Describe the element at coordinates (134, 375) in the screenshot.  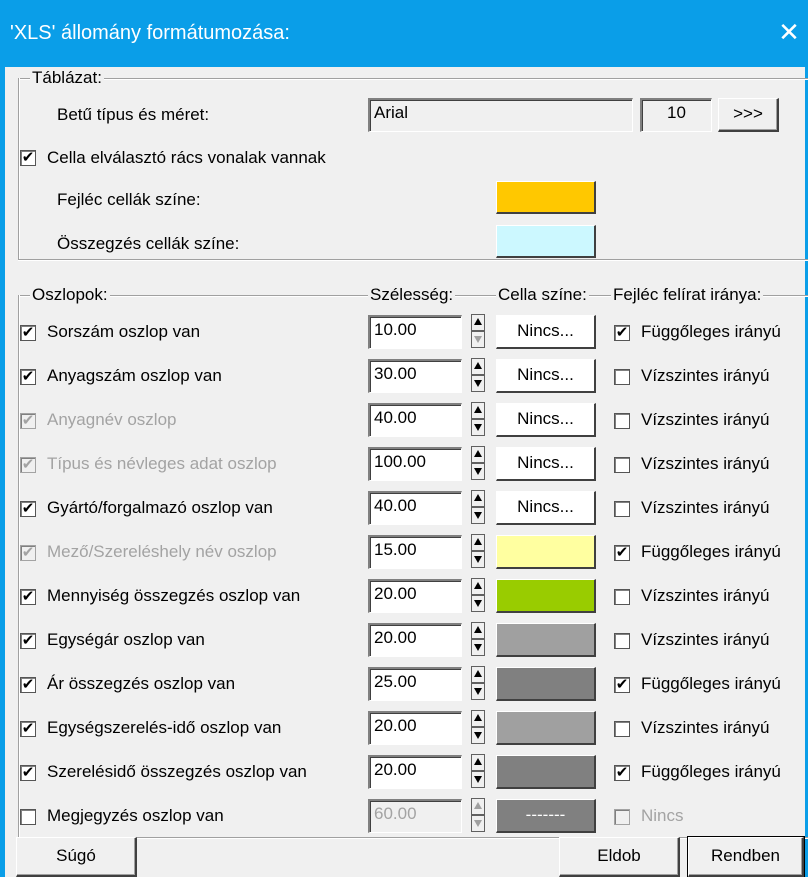
I see `column-name-label: Anyagszám oszlop van` at that location.